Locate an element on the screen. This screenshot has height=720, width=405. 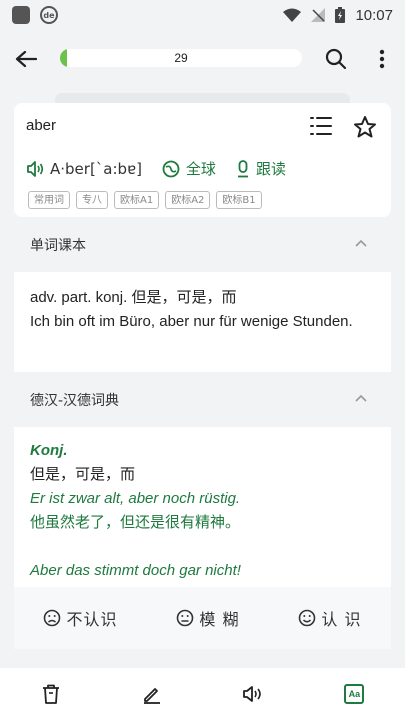
tag: 常用词 is located at coordinates (49, 200).